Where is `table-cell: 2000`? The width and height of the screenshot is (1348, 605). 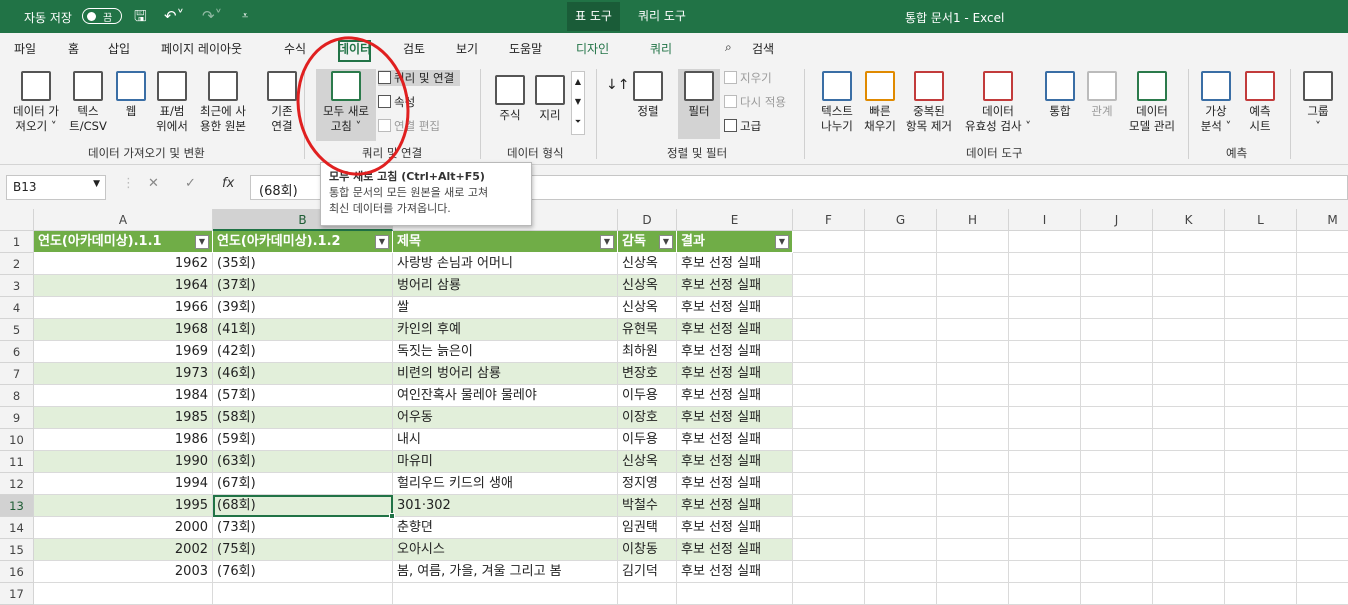
table-cell: 2000 is located at coordinates (123, 528).